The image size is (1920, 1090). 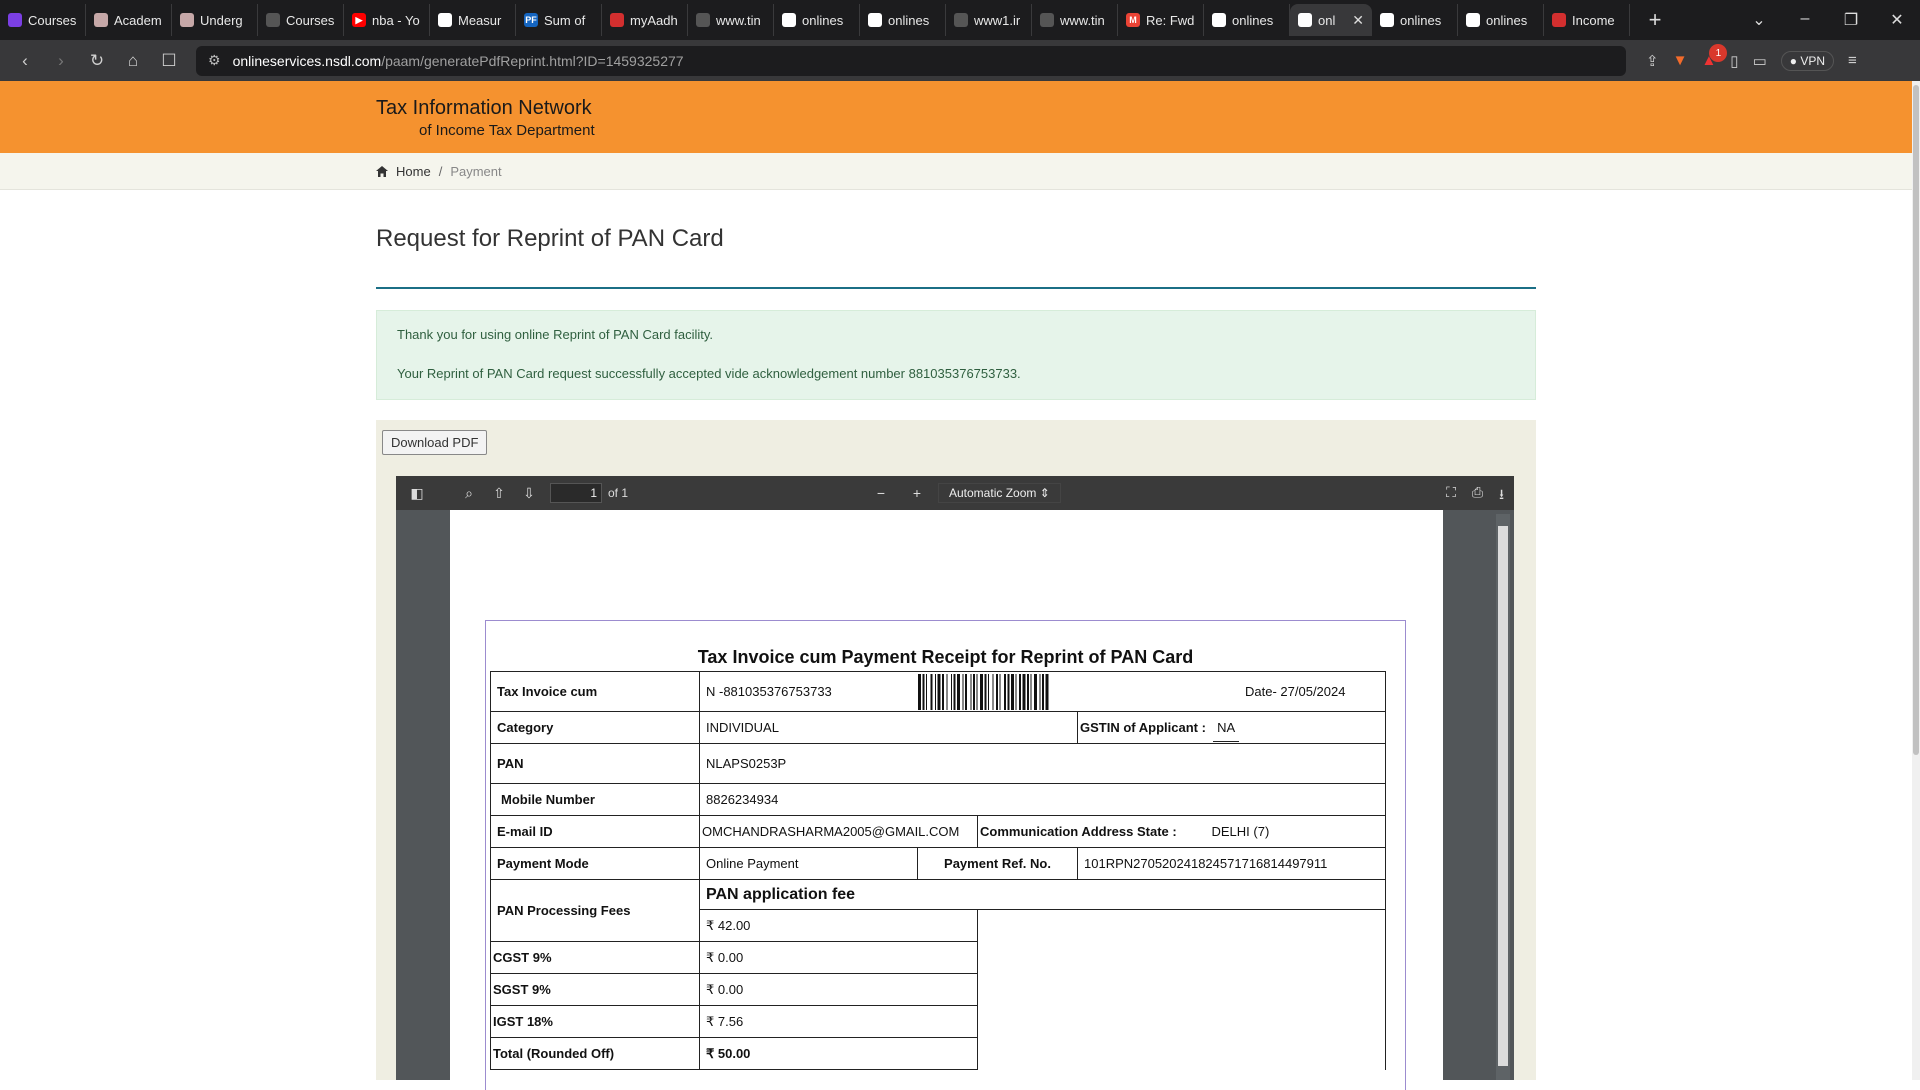 What do you see at coordinates (595, 863) in the screenshot?
I see `payment-mode-label: Payment Mode` at bounding box center [595, 863].